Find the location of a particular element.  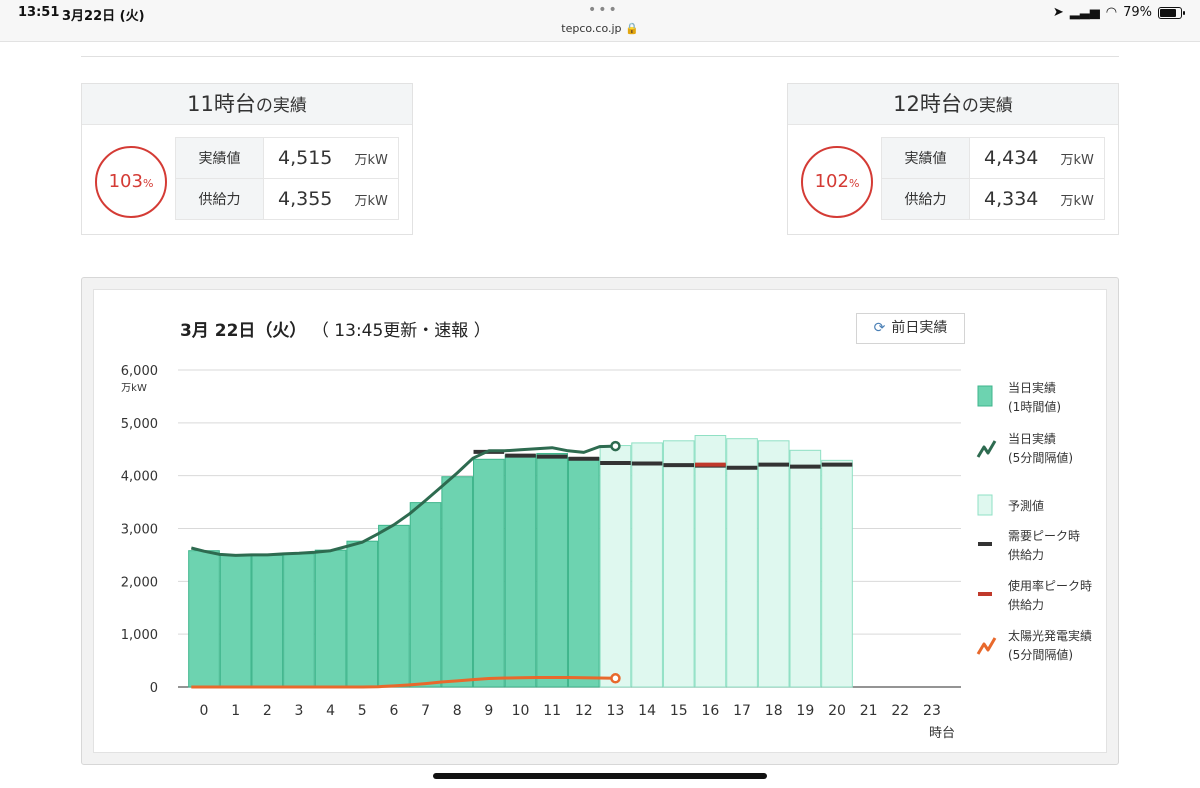

more-dots-icon: ••• is located at coordinates (603, 10).